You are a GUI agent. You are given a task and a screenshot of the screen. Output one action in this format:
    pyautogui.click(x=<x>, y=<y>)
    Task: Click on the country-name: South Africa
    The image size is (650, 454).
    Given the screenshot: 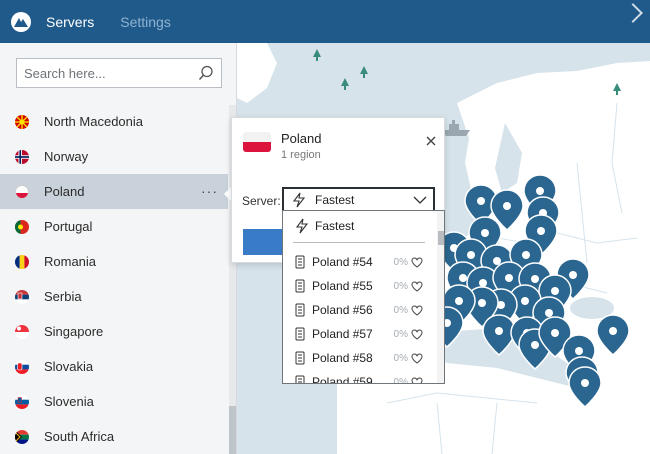 What is the action you would take?
    pyautogui.click(x=79, y=436)
    